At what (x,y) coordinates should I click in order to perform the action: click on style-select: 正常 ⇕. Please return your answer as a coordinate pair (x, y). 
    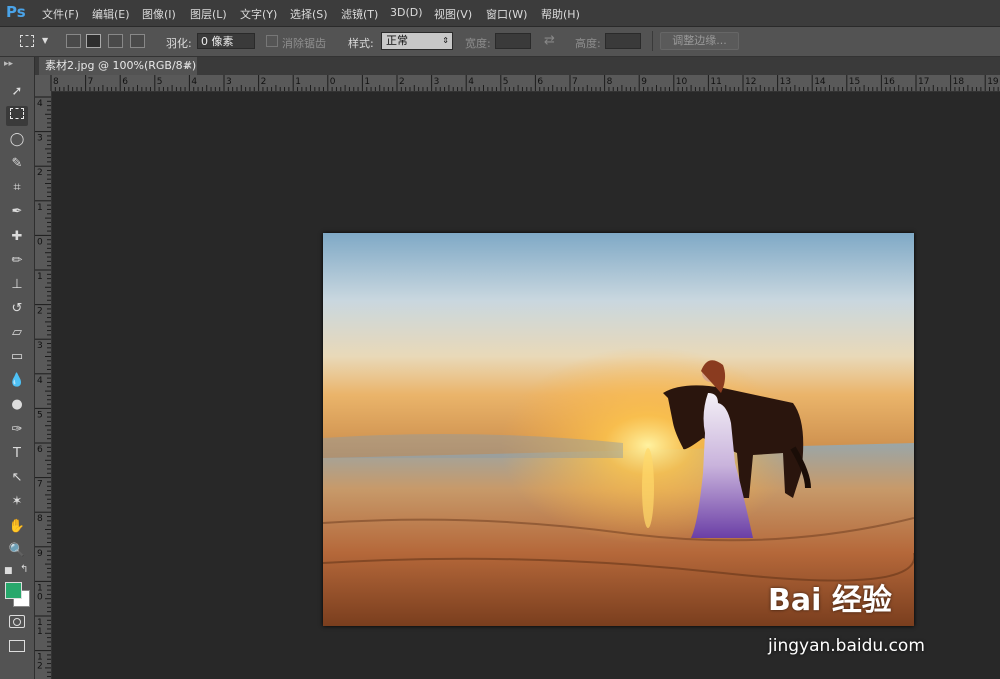
    Looking at the image, I should click on (417, 41).